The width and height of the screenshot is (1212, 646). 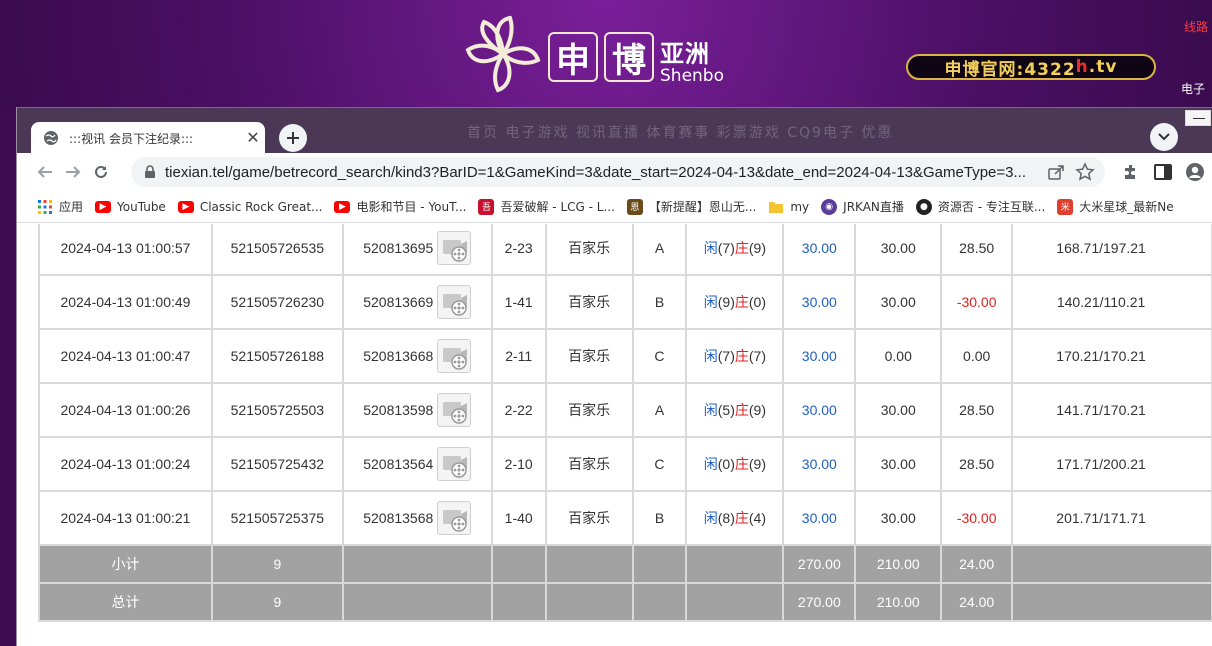 I want to click on order-number: 521505726188, so click(x=277, y=356).